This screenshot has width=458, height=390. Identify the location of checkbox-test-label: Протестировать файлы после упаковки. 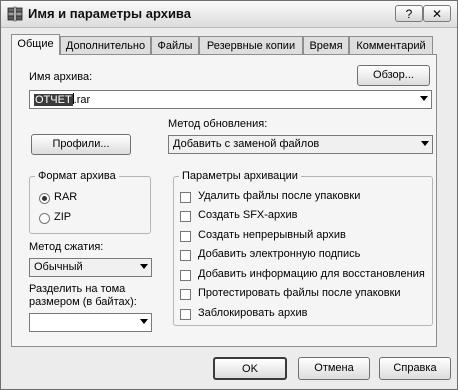
(299, 293).